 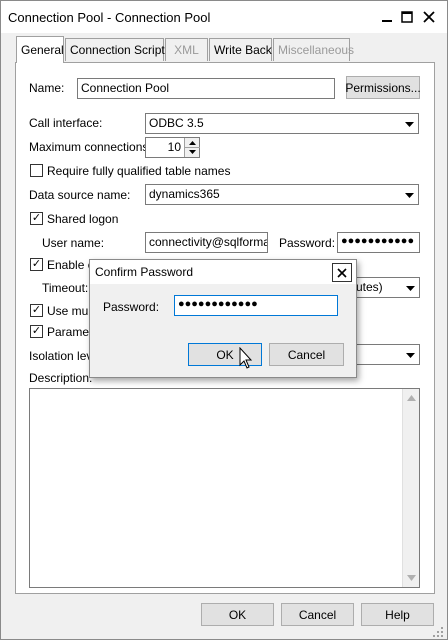 What do you see at coordinates (90, 147) in the screenshot?
I see `max-connections-label: Maximum connections:` at bounding box center [90, 147].